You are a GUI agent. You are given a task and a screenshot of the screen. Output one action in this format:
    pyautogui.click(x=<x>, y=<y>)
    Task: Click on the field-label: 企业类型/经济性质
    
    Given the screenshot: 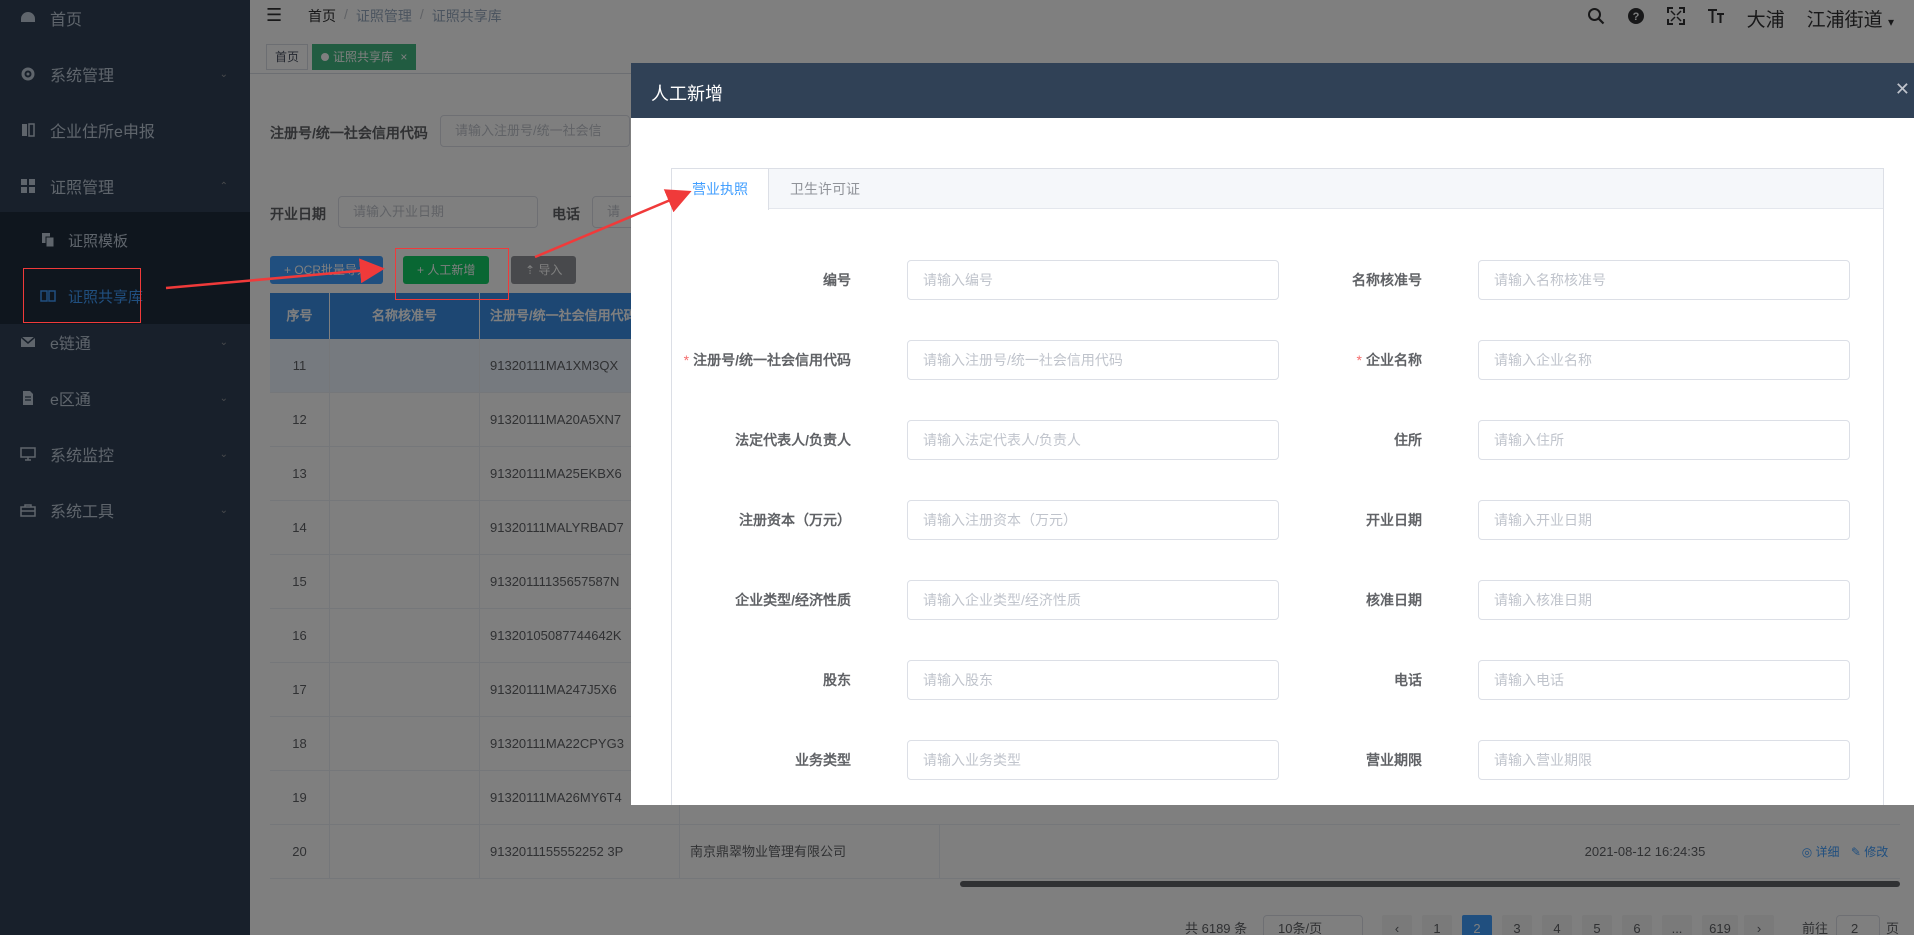 What is the action you would take?
    pyautogui.click(x=741, y=600)
    